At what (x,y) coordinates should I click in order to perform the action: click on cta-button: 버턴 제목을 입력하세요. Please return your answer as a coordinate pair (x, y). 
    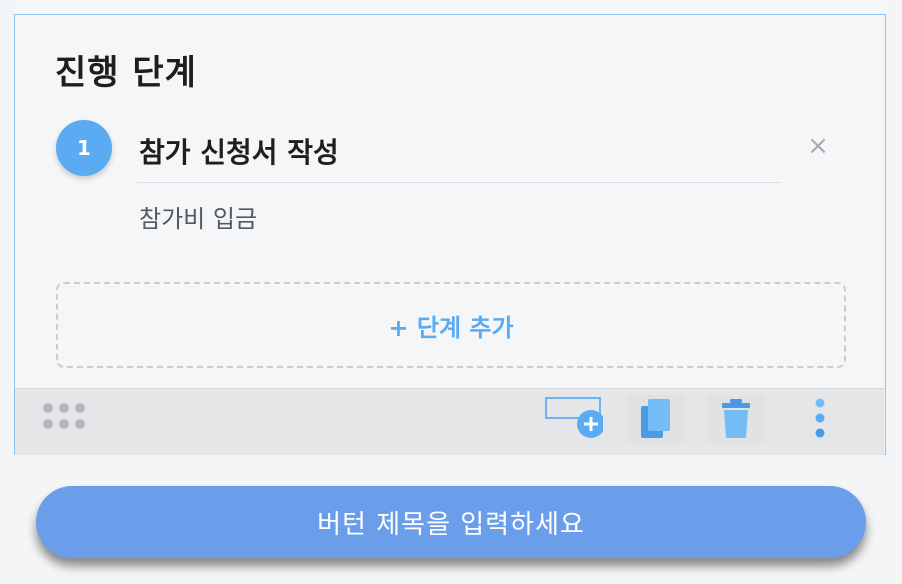
    Looking at the image, I should click on (451, 522).